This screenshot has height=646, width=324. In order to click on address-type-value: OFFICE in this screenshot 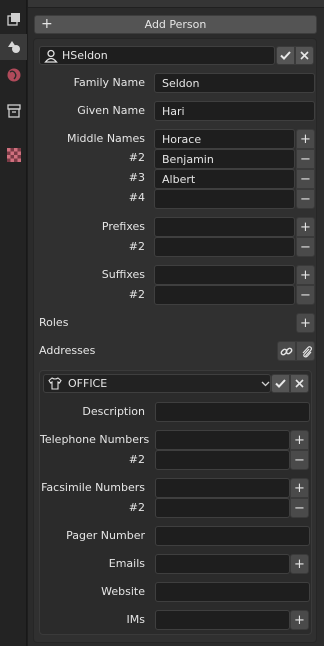, I will do `click(88, 383)`.